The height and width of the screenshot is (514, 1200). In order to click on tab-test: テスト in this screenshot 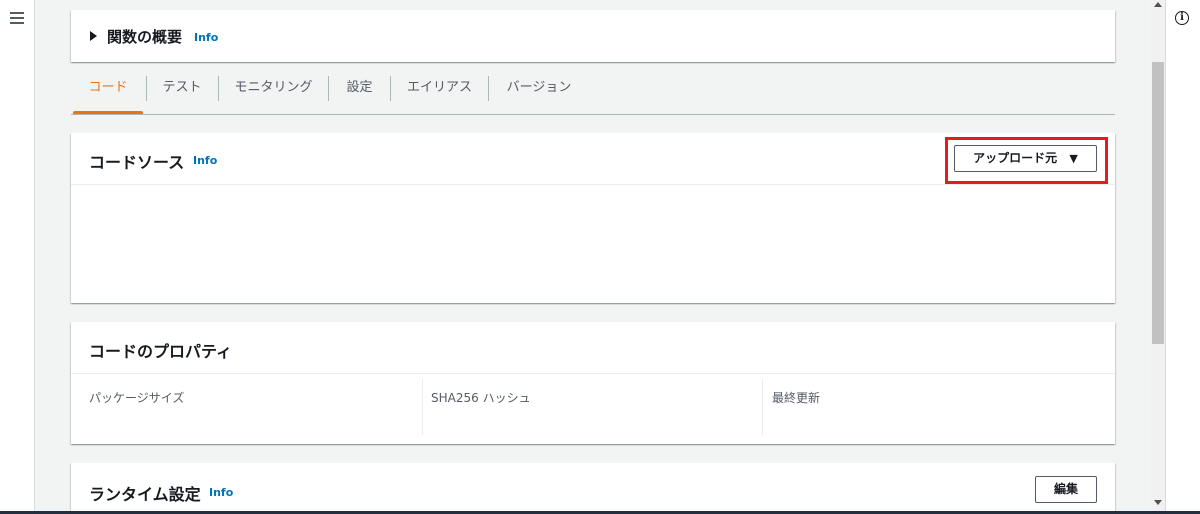, I will do `click(182, 88)`.